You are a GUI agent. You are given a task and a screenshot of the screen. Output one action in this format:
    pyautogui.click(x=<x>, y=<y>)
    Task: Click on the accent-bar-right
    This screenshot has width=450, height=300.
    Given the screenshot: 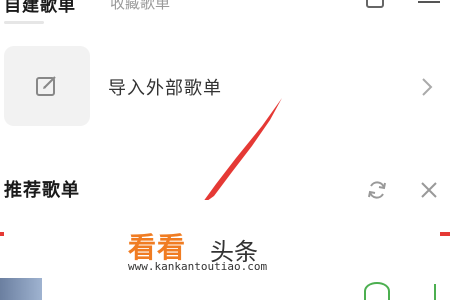 What is the action you would take?
    pyautogui.click(x=445, y=234)
    